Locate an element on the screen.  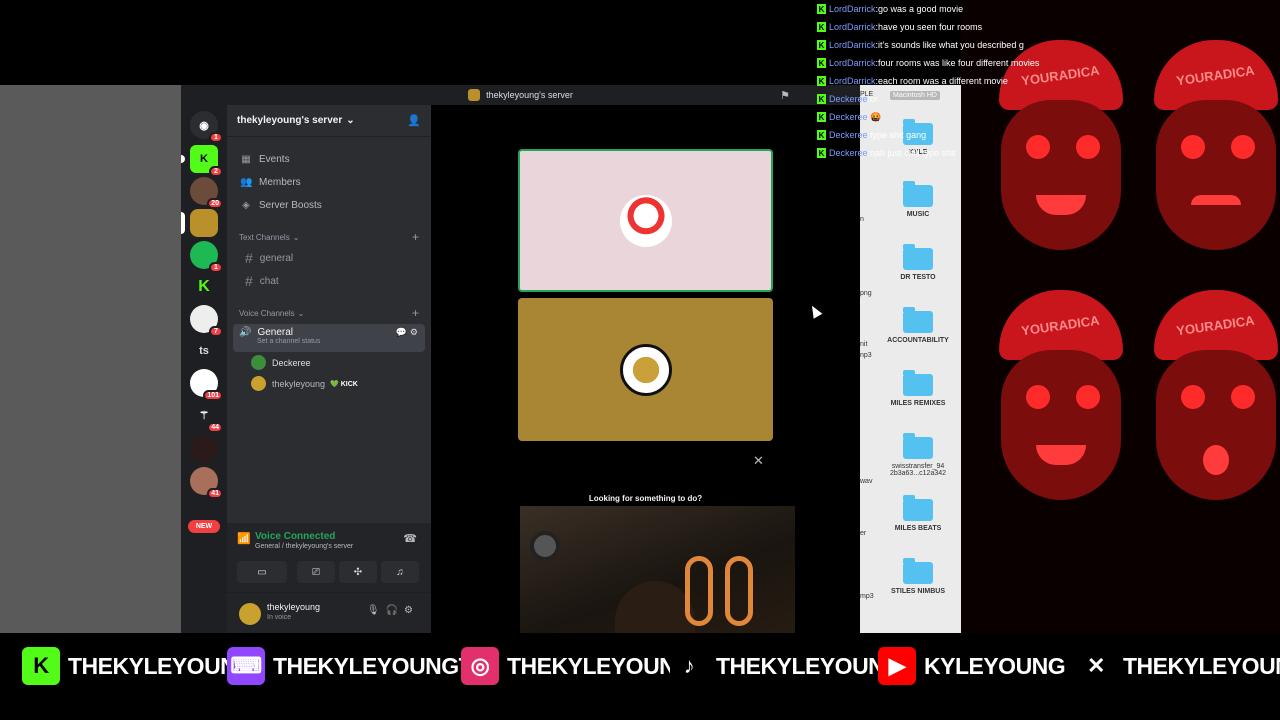
chat-text: each room was a different movie is located at coordinates (943, 81).